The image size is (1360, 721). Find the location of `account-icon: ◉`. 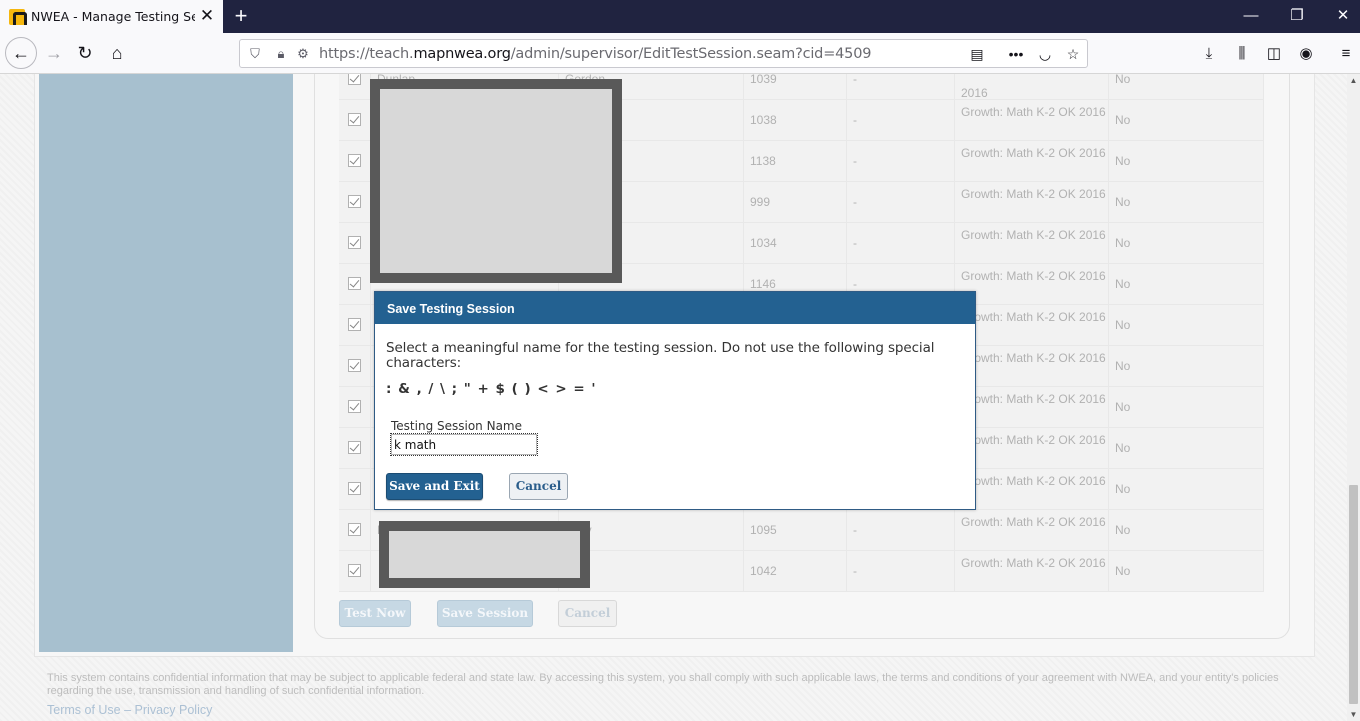

account-icon: ◉ is located at coordinates (1306, 54).